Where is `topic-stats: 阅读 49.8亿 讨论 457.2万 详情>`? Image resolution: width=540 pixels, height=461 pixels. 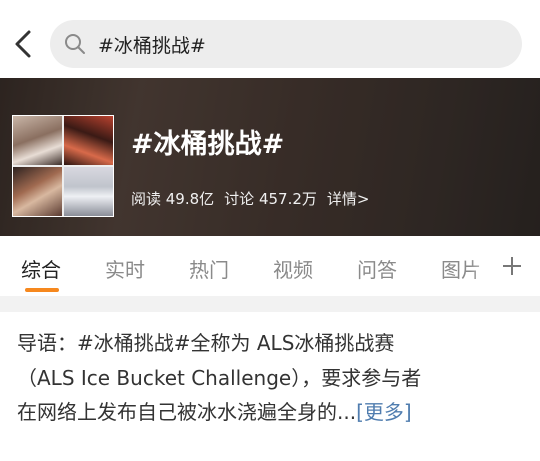
topic-stats: 阅读 49.8亿 讨论 457.2万 详情> is located at coordinates (250, 198).